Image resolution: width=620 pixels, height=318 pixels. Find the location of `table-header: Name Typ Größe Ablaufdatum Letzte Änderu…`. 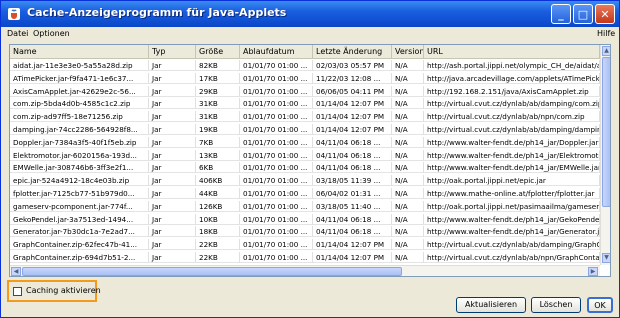

table-header: Name Typ Größe Ablaufdatum Letzte Änderu… is located at coordinates (305, 52).